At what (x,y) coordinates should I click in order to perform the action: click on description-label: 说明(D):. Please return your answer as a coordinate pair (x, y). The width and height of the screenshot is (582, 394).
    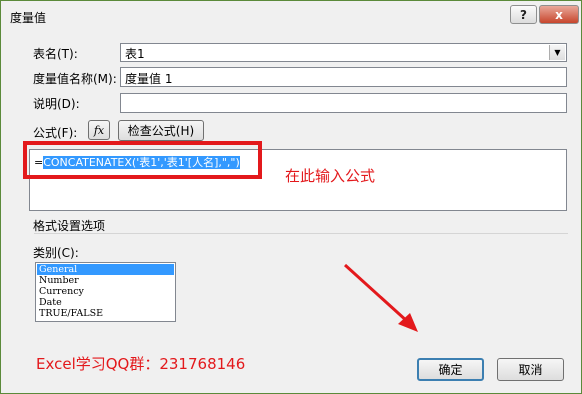
    Looking at the image, I should click on (56, 104).